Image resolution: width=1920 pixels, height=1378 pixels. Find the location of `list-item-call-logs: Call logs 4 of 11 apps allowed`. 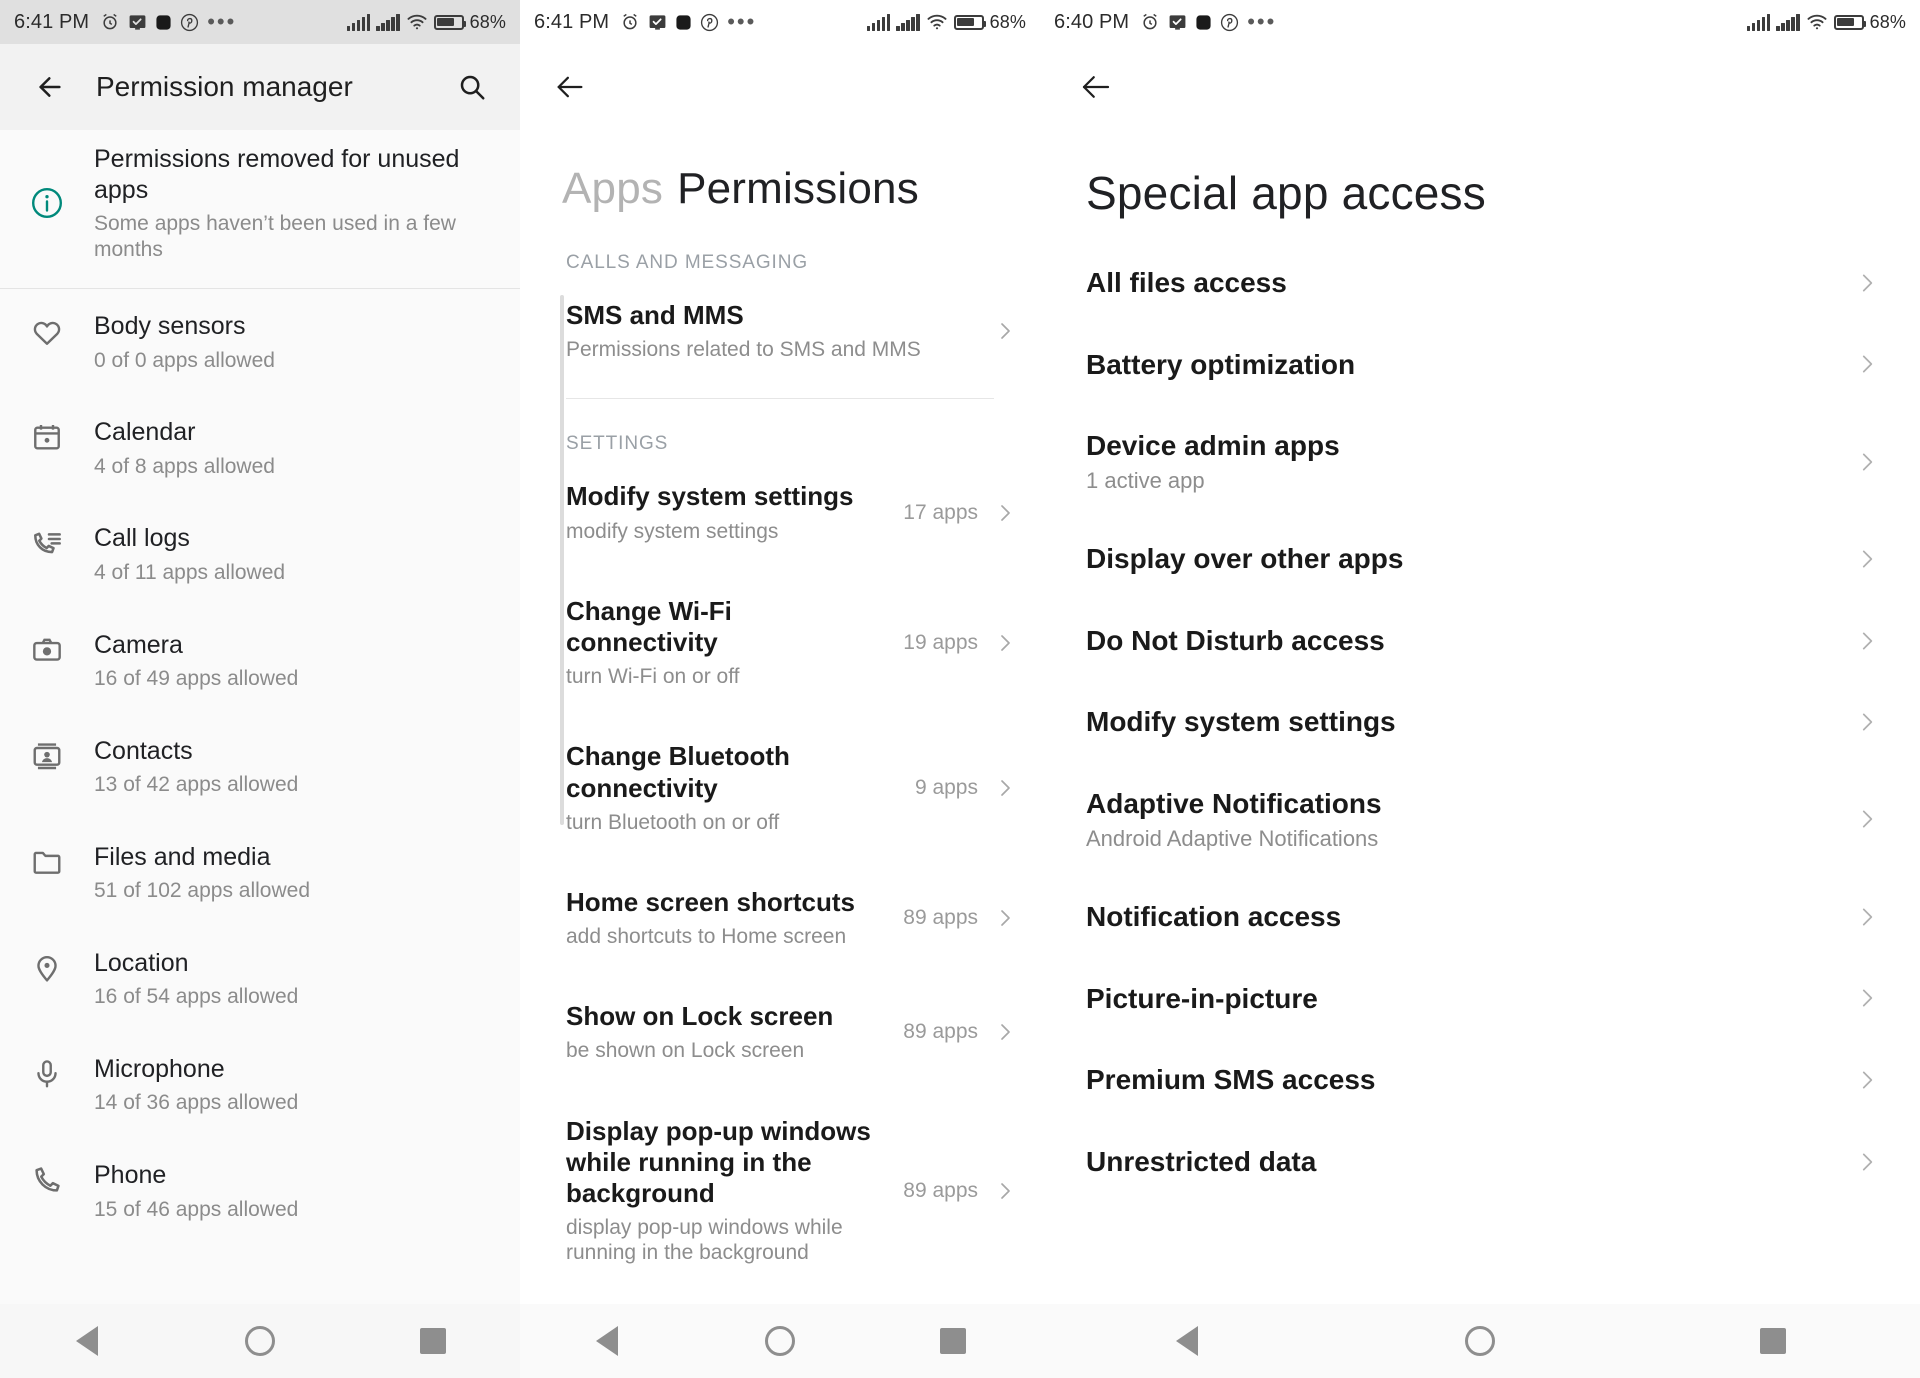

list-item-call-logs: Call logs 4 of 11 apps allowed is located at coordinates (260, 554).